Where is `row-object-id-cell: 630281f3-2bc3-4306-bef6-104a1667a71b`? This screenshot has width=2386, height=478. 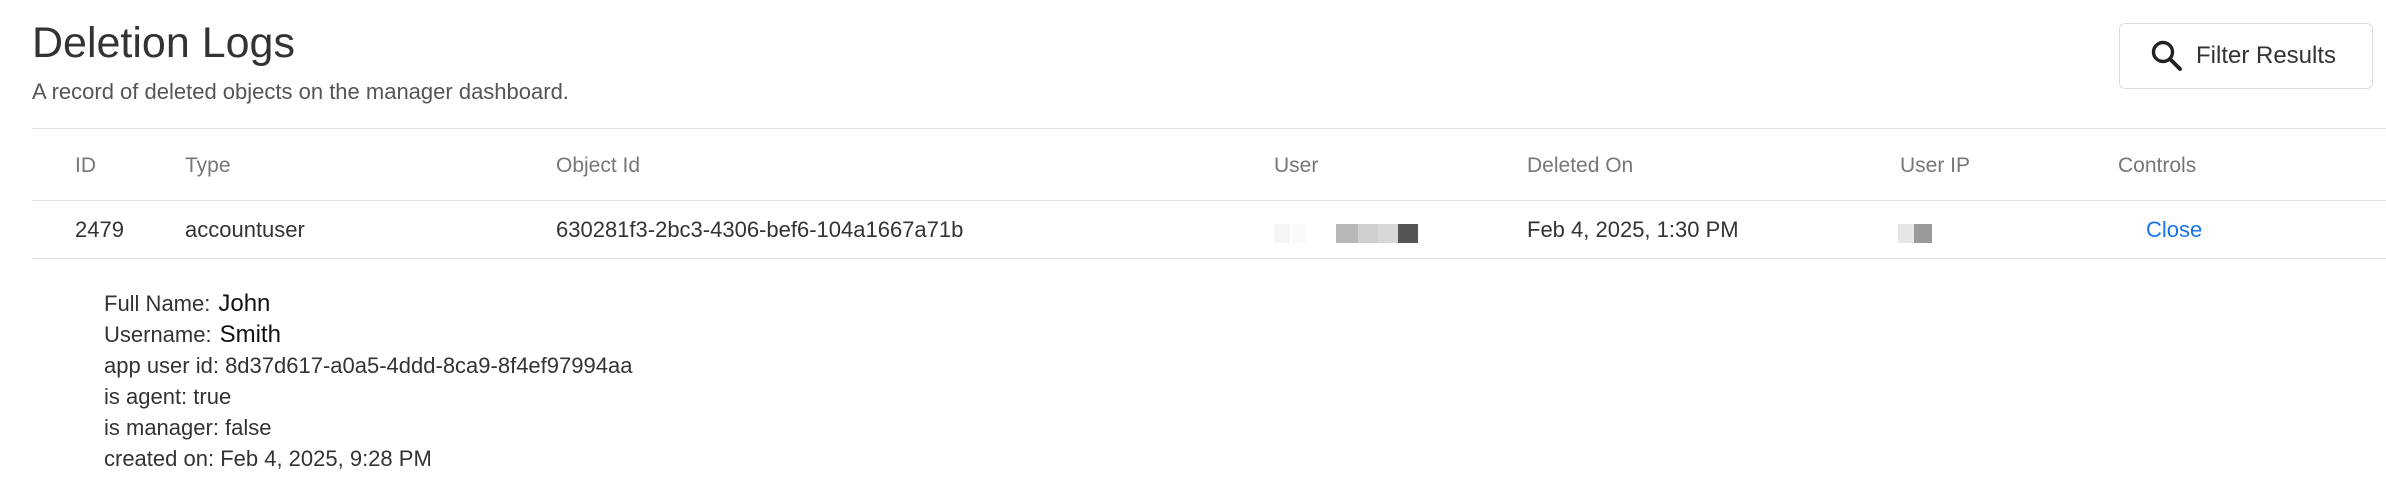 row-object-id-cell: 630281f3-2bc3-4306-bef6-104a1667a71b is located at coordinates (760, 229).